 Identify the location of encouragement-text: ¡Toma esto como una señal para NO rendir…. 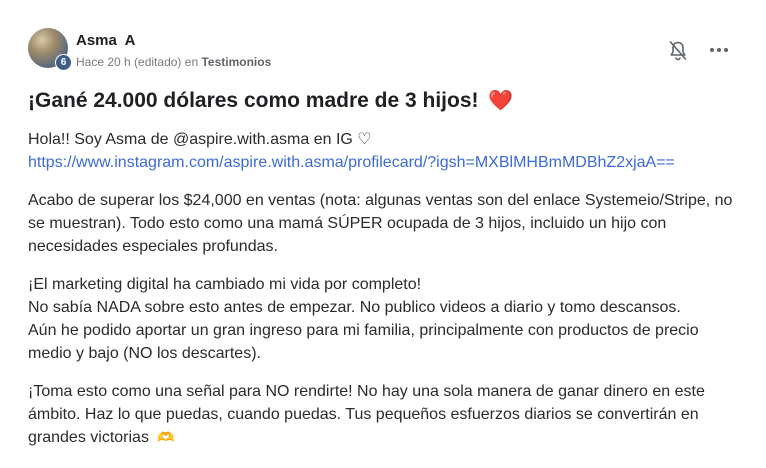
(366, 414).